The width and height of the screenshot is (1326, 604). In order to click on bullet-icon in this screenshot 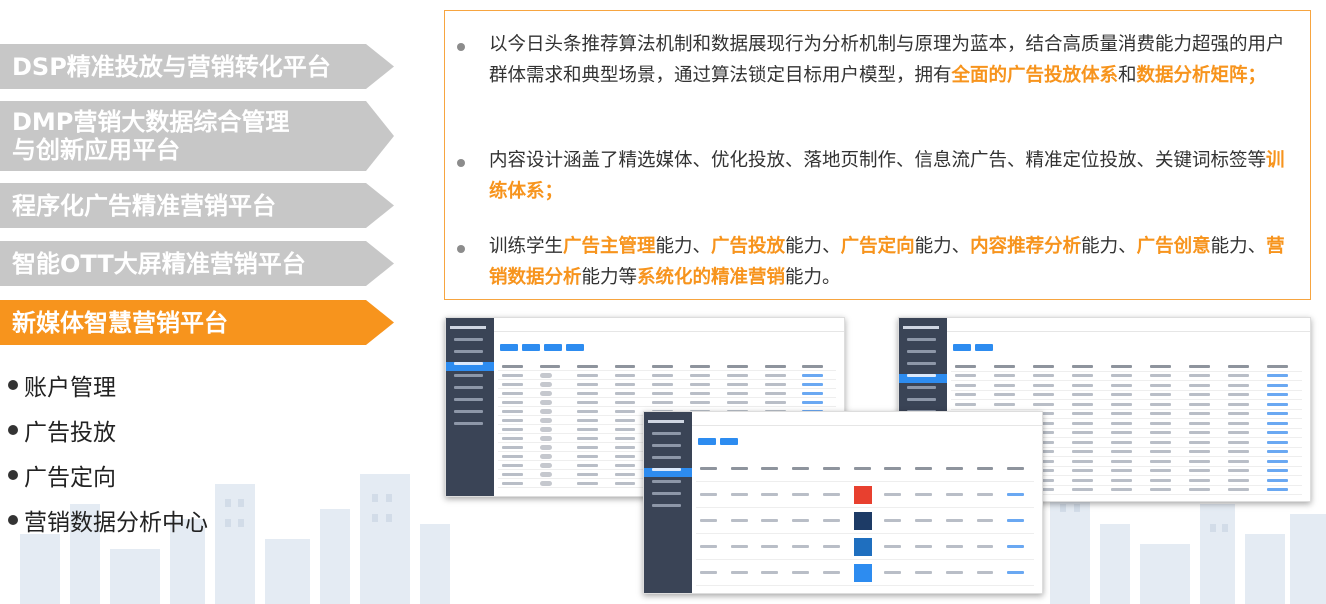, I will do `click(13, 429)`.